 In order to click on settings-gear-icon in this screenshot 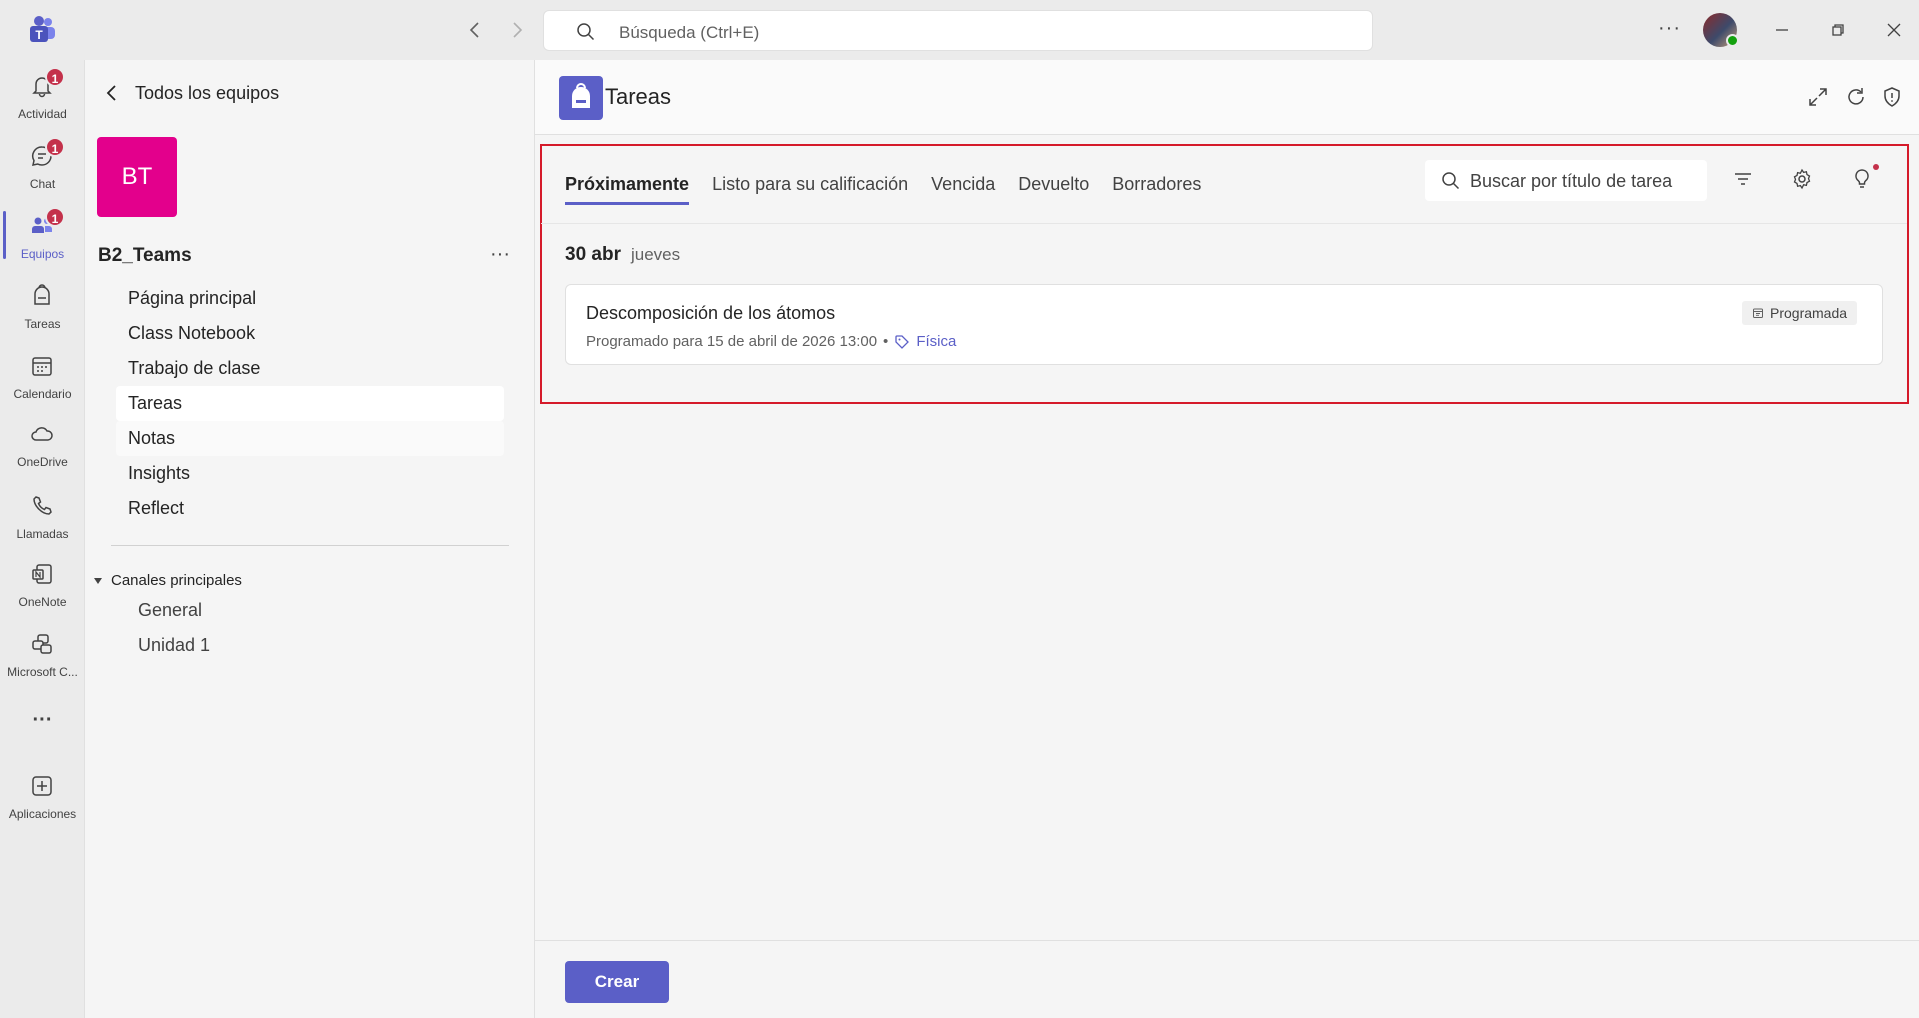, I will do `click(1802, 179)`.